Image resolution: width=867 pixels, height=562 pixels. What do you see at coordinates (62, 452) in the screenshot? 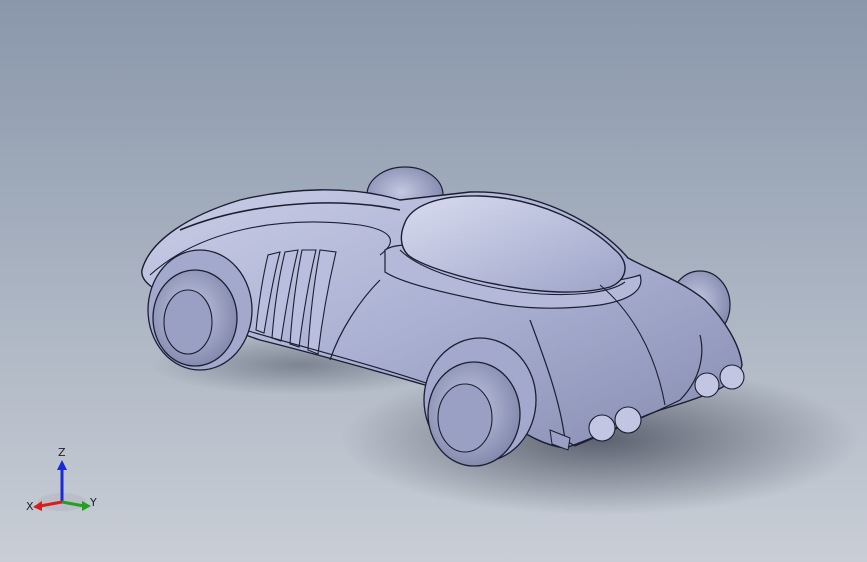
I see `z-axis-label: Z` at bounding box center [62, 452].